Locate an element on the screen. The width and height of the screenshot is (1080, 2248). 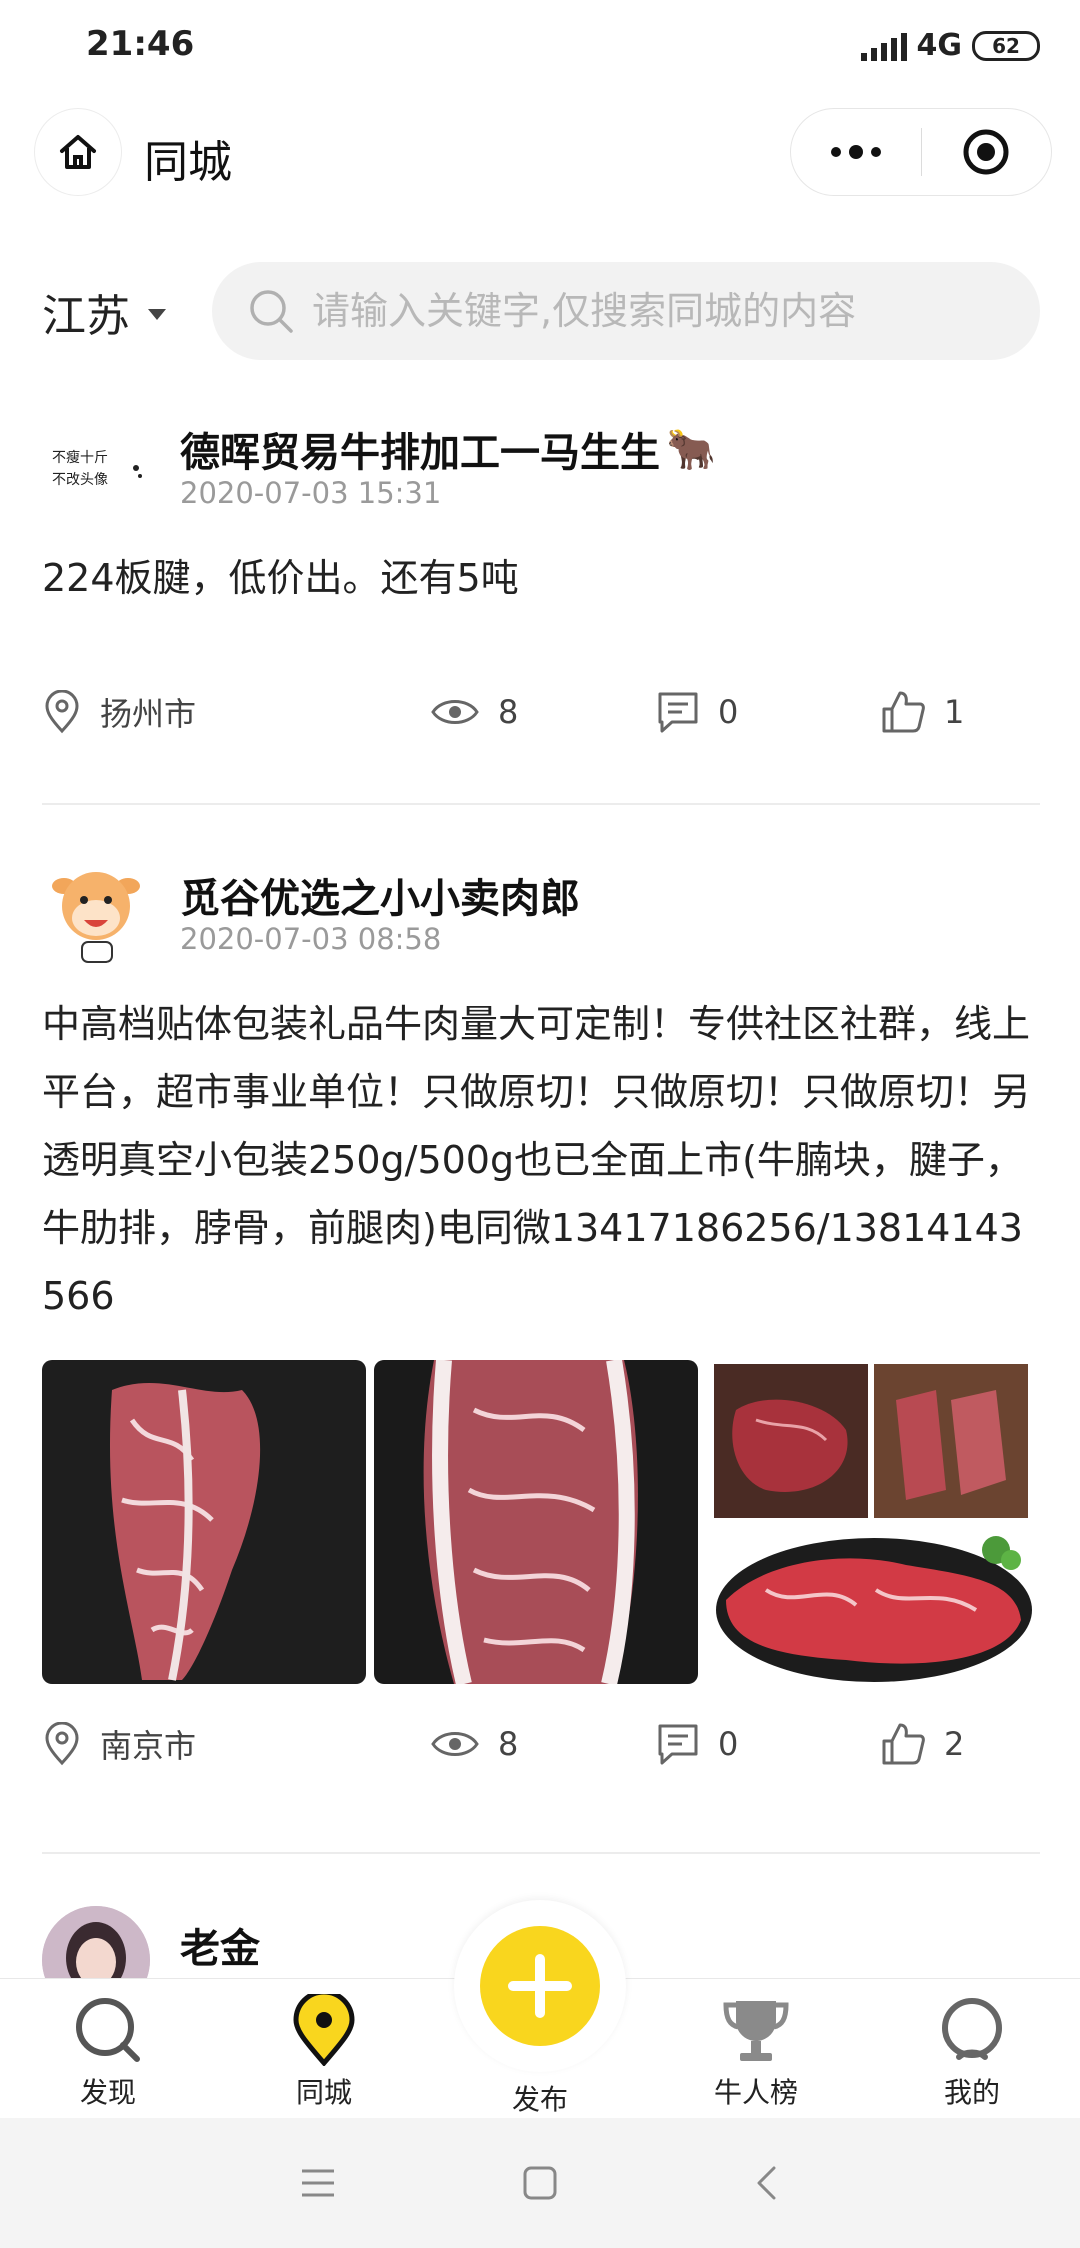
tab-local: 同城 is located at coordinates (324, 2049).